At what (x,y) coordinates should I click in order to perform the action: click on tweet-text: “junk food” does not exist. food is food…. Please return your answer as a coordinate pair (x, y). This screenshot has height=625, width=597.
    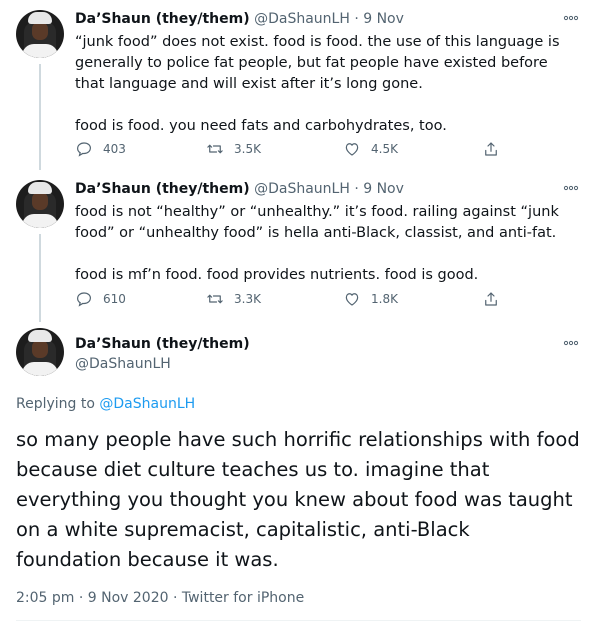
    Looking at the image, I should click on (327, 84).